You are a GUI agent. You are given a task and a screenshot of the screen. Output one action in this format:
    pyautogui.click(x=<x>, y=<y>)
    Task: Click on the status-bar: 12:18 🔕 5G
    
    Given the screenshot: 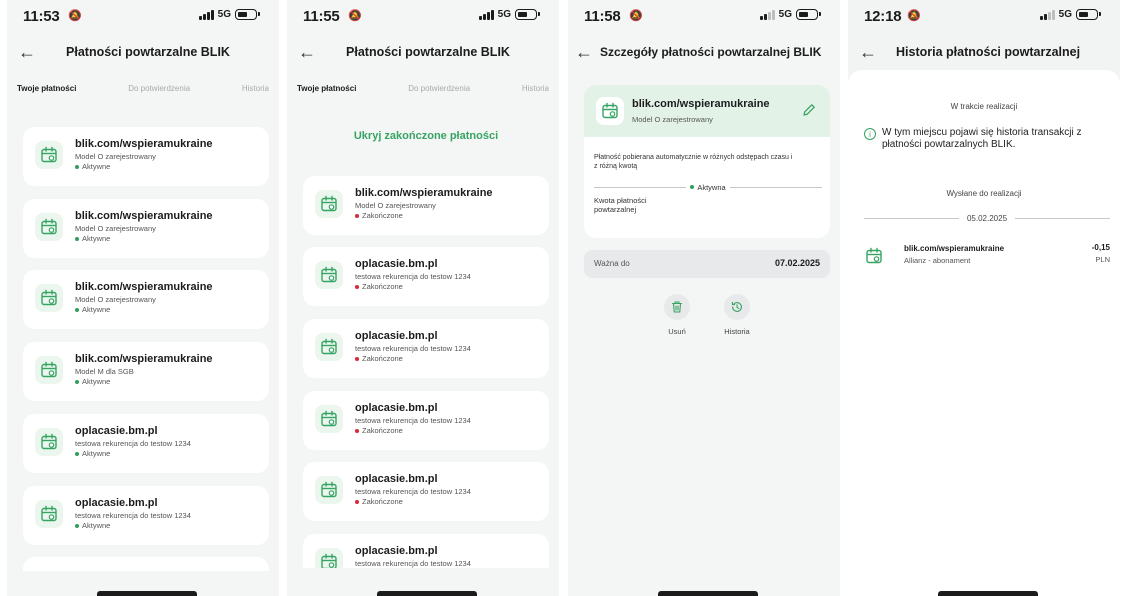 What is the action you would take?
    pyautogui.click(x=984, y=15)
    